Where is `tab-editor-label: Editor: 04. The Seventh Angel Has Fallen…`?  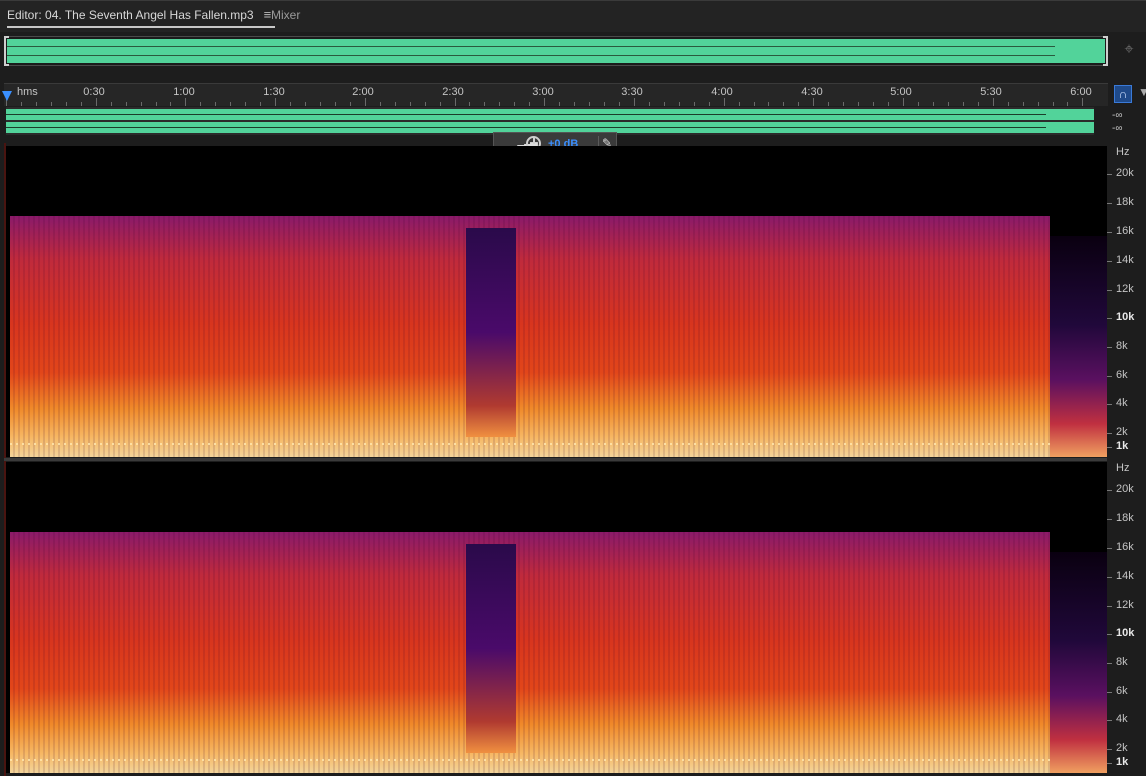 tab-editor-label: Editor: 04. The Seventh Angel Has Fallen… is located at coordinates (130, 15).